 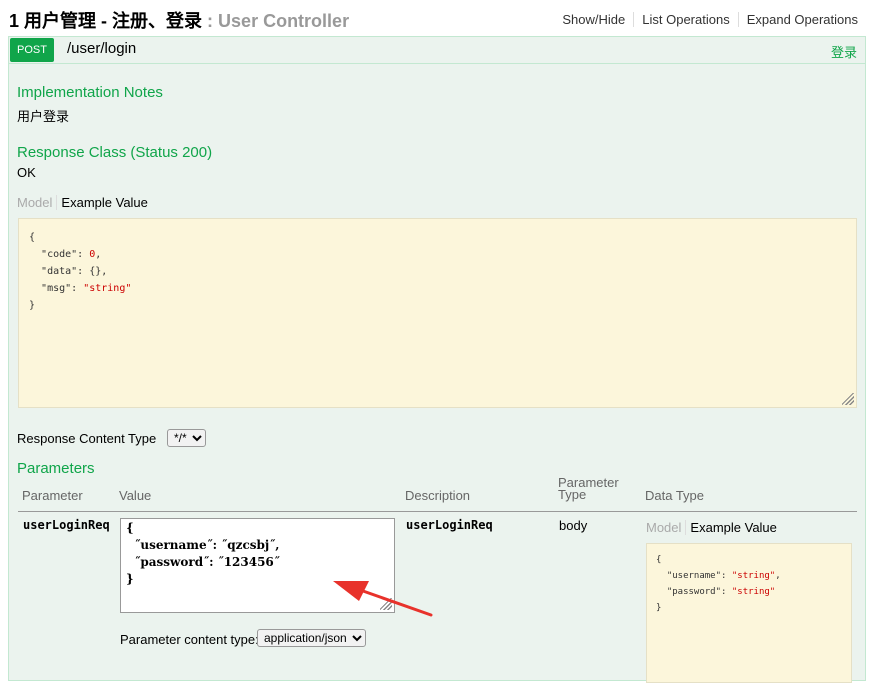 I want to click on param-line: ˝username˝: ˝qzcsbj˝,, so click(x=203, y=545).